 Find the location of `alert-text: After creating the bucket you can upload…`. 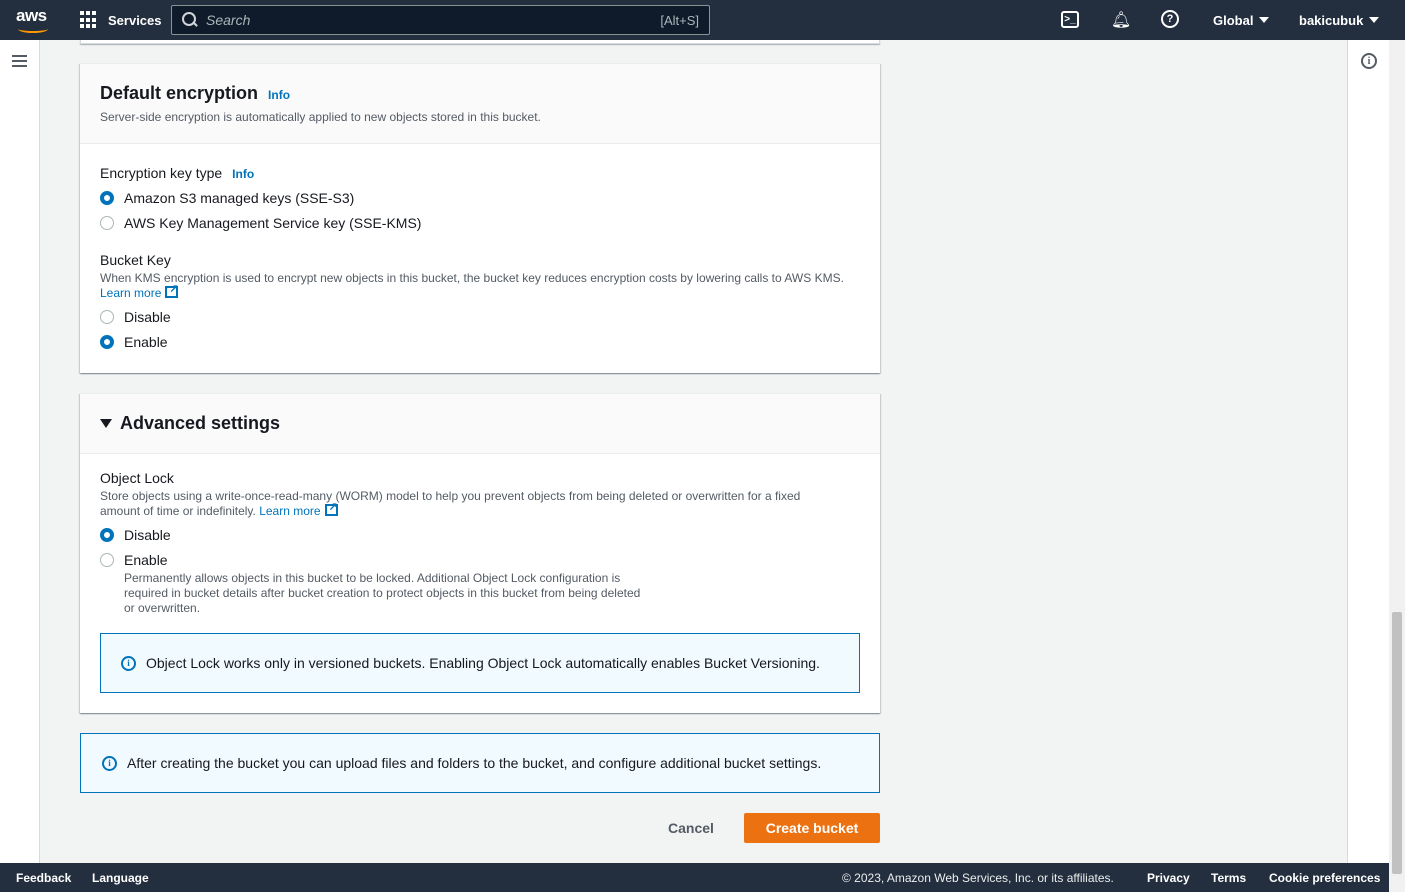

alert-text: After creating the bucket you can upload… is located at coordinates (474, 763).